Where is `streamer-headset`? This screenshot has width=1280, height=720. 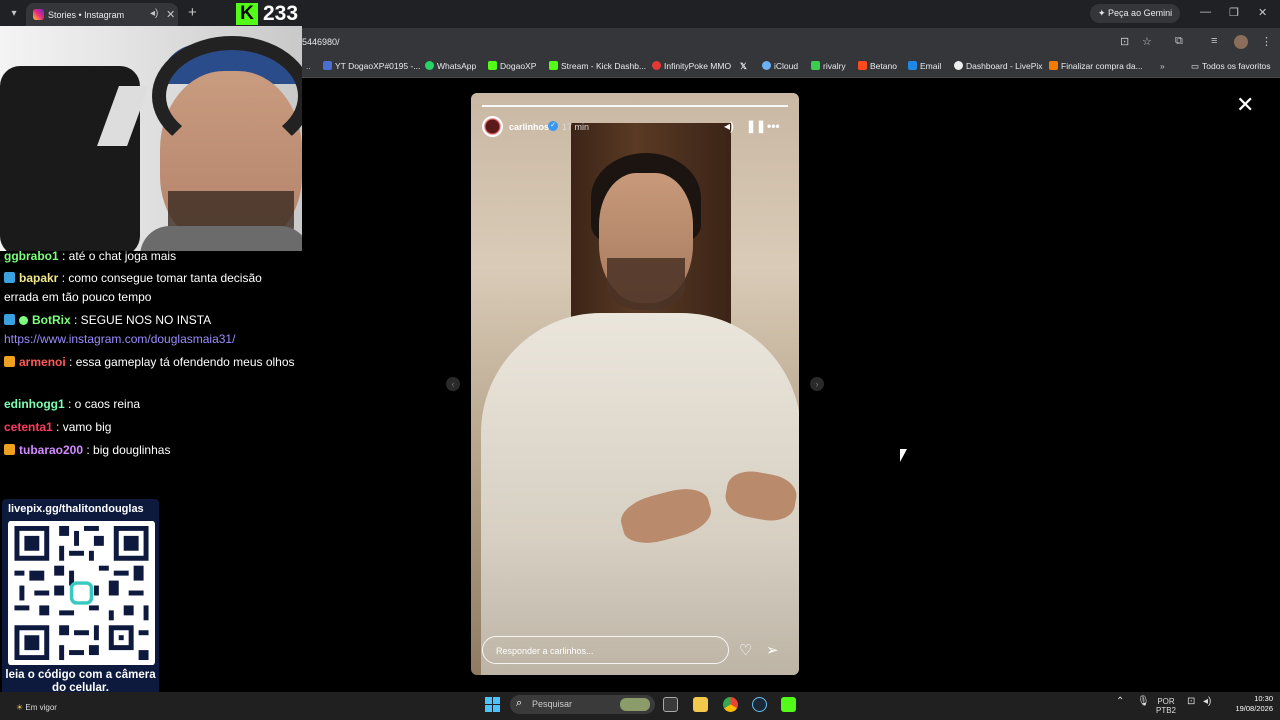 streamer-headset is located at coordinates (227, 96).